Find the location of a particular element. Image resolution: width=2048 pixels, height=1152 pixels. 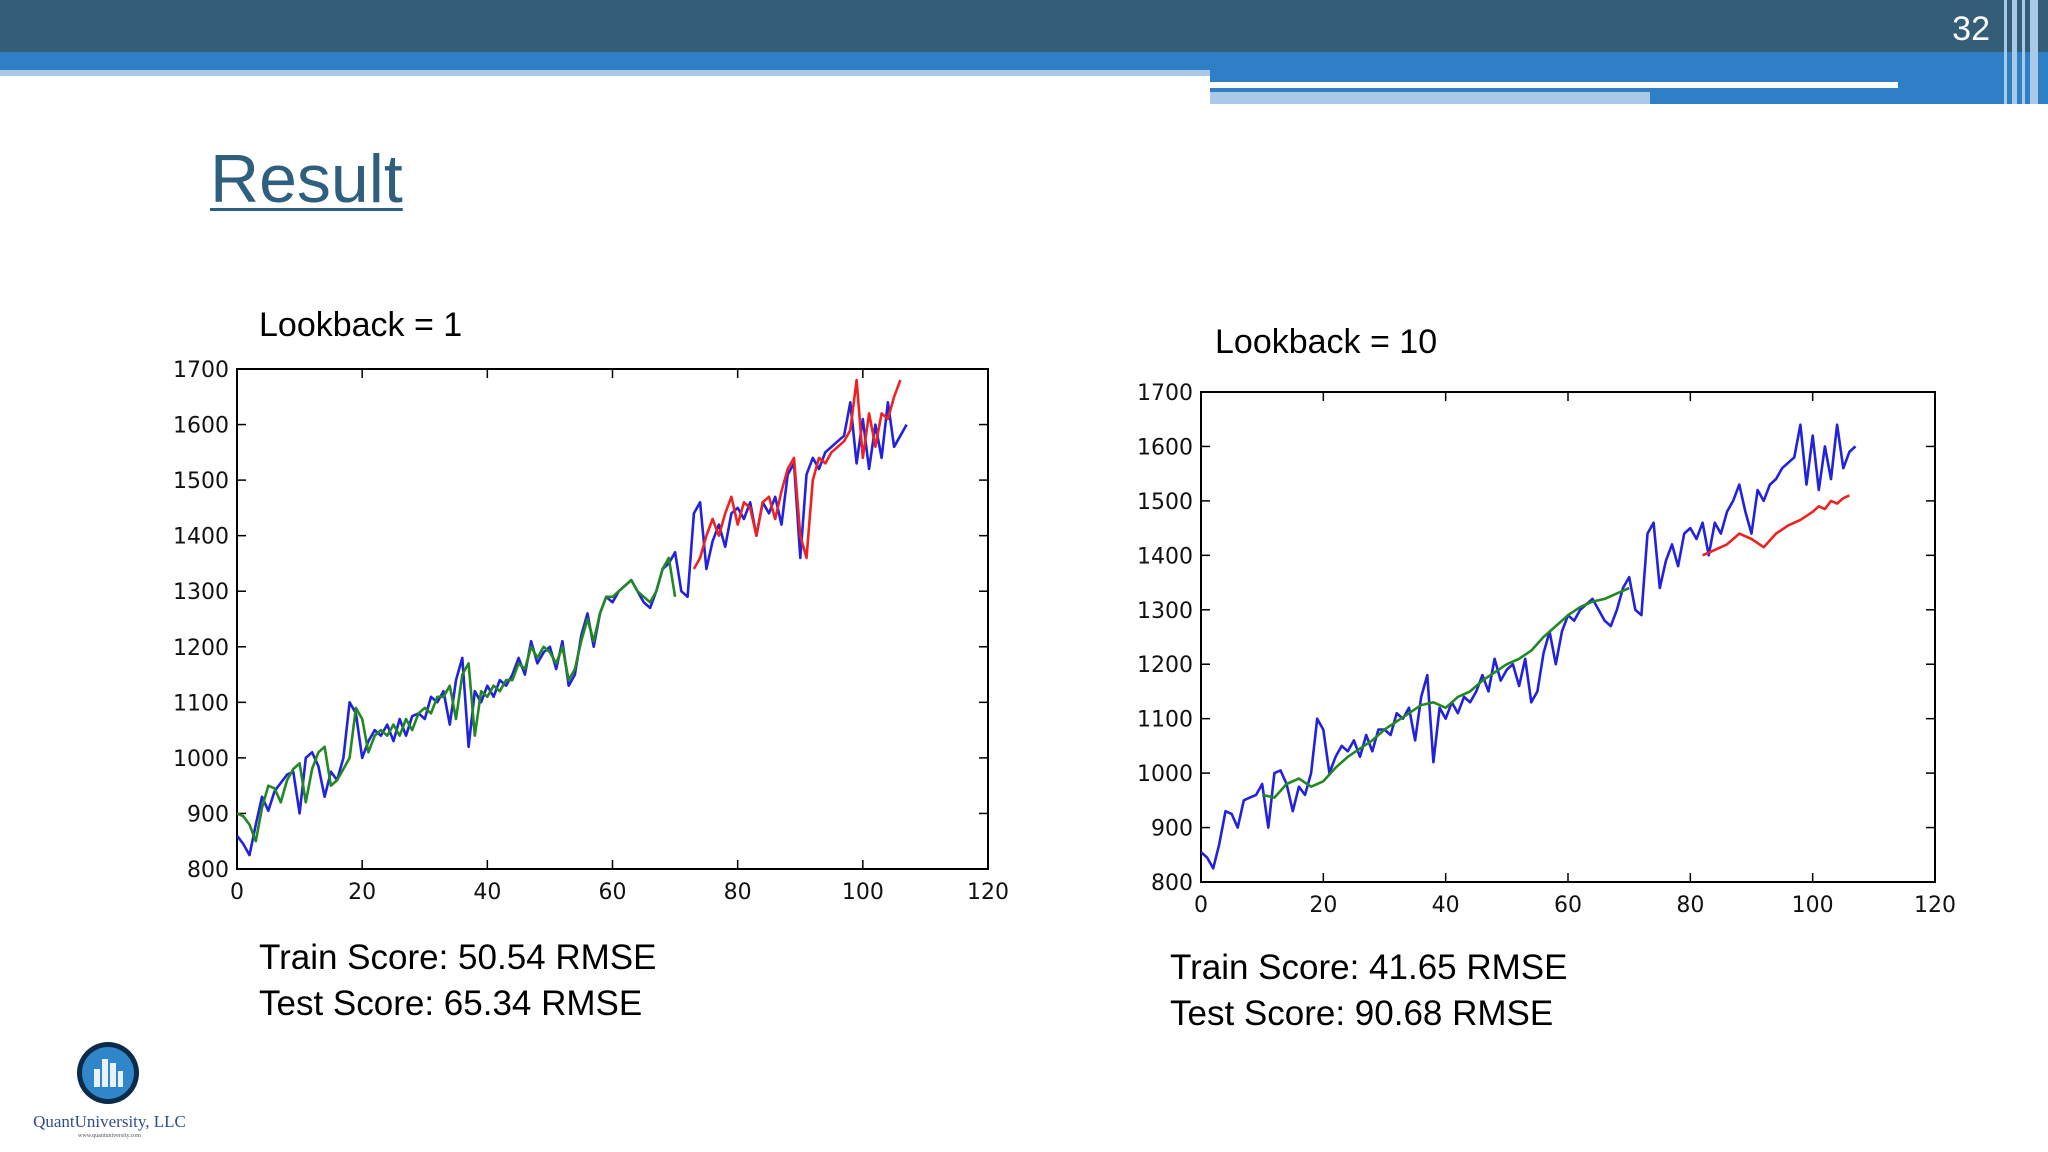

right-test-score: Test Score: 90.68 RMSE is located at coordinates (1362, 1013).